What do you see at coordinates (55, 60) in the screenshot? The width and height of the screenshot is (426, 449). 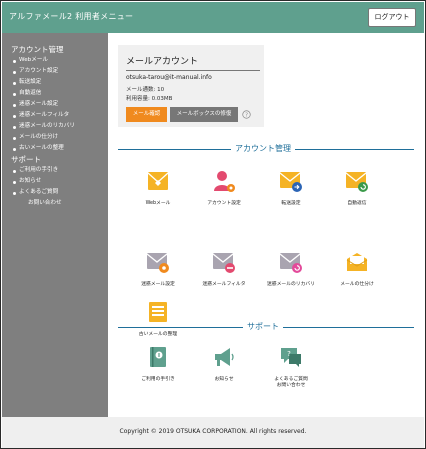 I see `sidebar-item-webmail: Webメール` at bounding box center [55, 60].